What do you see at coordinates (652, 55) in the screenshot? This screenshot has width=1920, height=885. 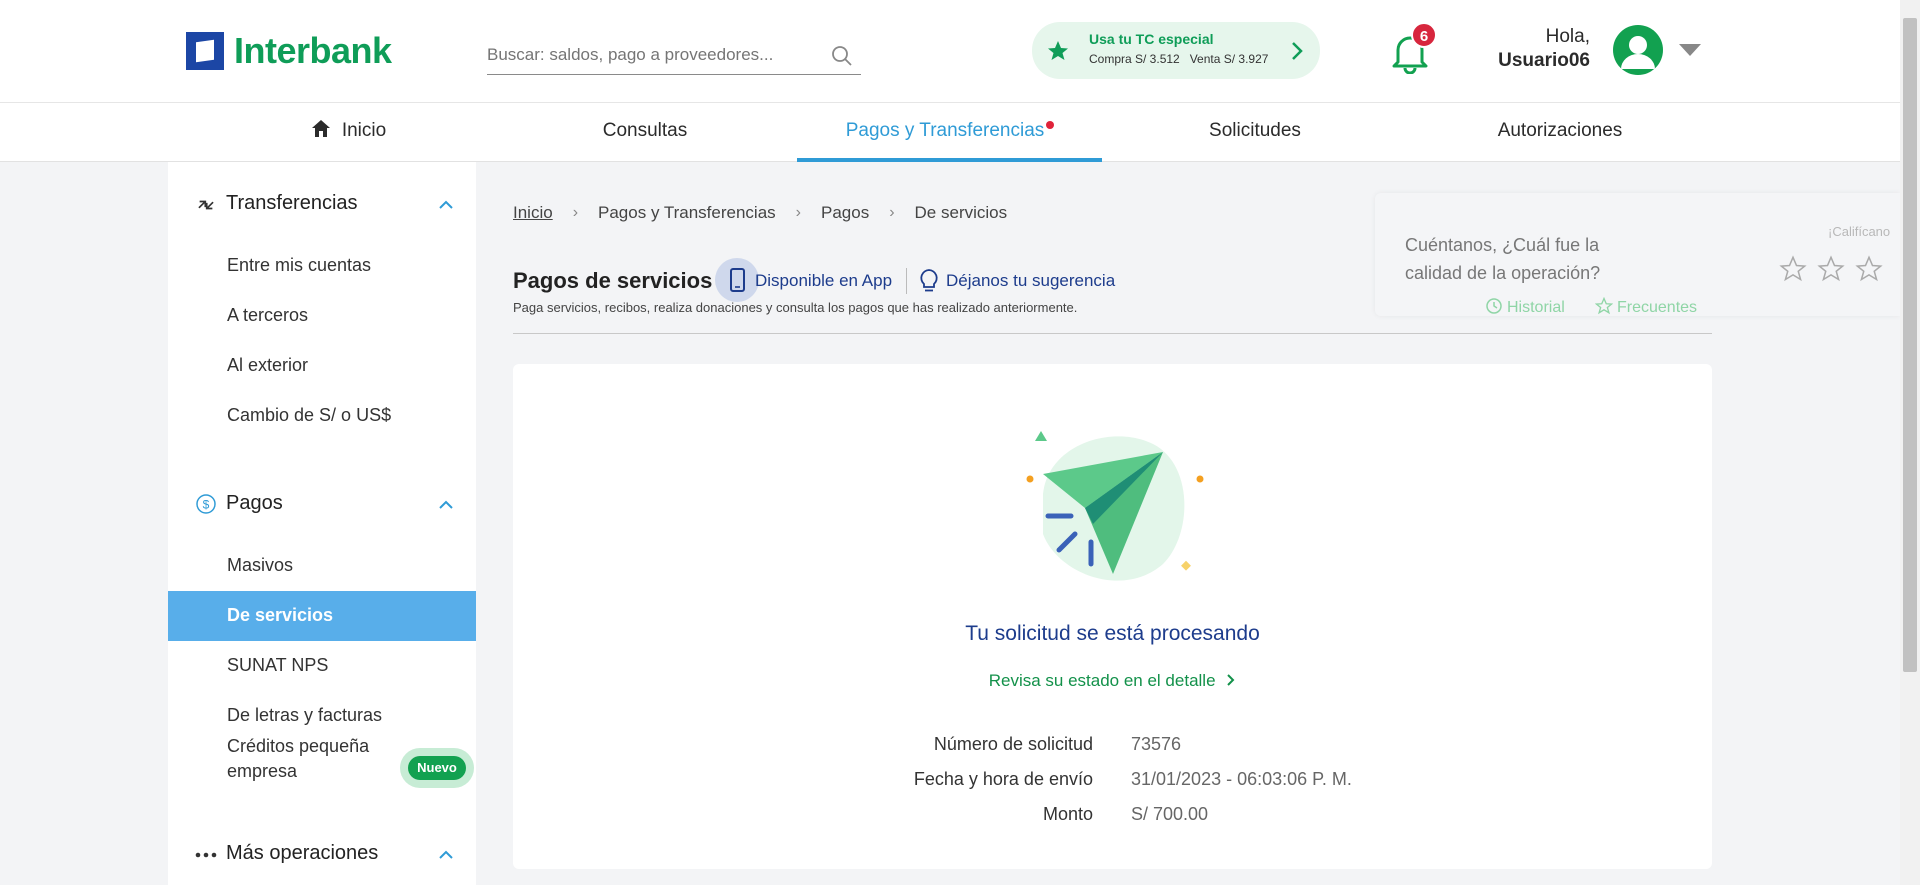 I see `search-input` at bounding box center [652, 55].